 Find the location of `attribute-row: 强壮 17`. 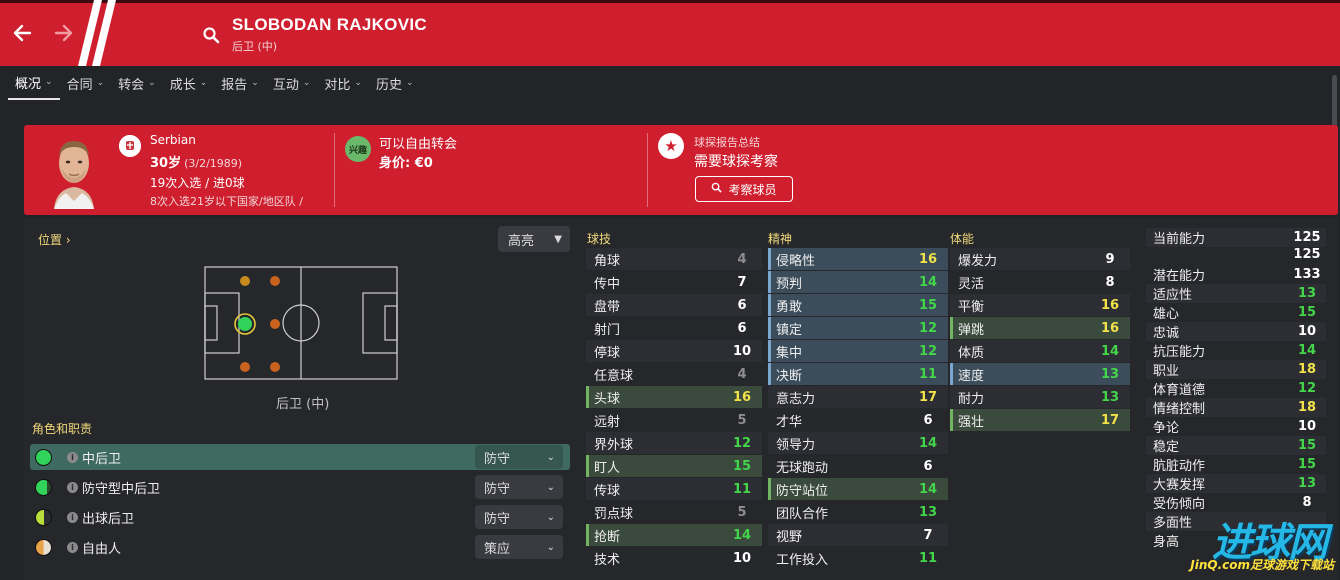

attribute-row: 强壮 17 is located at coordinates (1040, 420).